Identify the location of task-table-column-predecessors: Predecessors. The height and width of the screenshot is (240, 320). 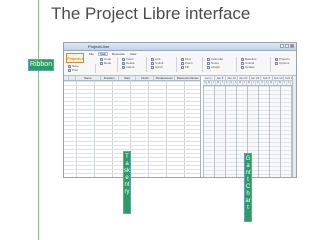
(165, 78).